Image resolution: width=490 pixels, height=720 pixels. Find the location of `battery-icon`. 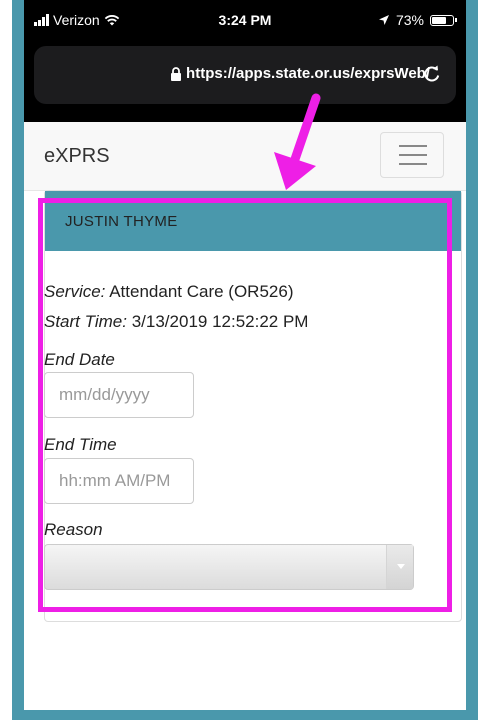

battery-icon is located at coordinates (443, 20).